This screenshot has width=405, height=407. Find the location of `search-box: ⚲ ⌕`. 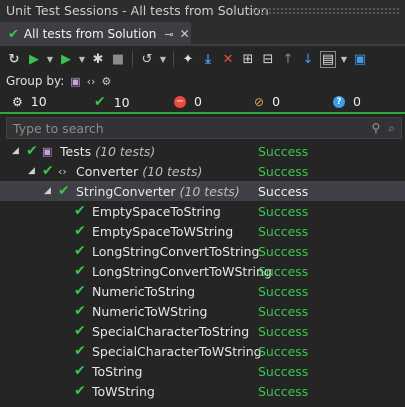

search-box: ⚲ ⌕ is located at coordinates (204, 128).